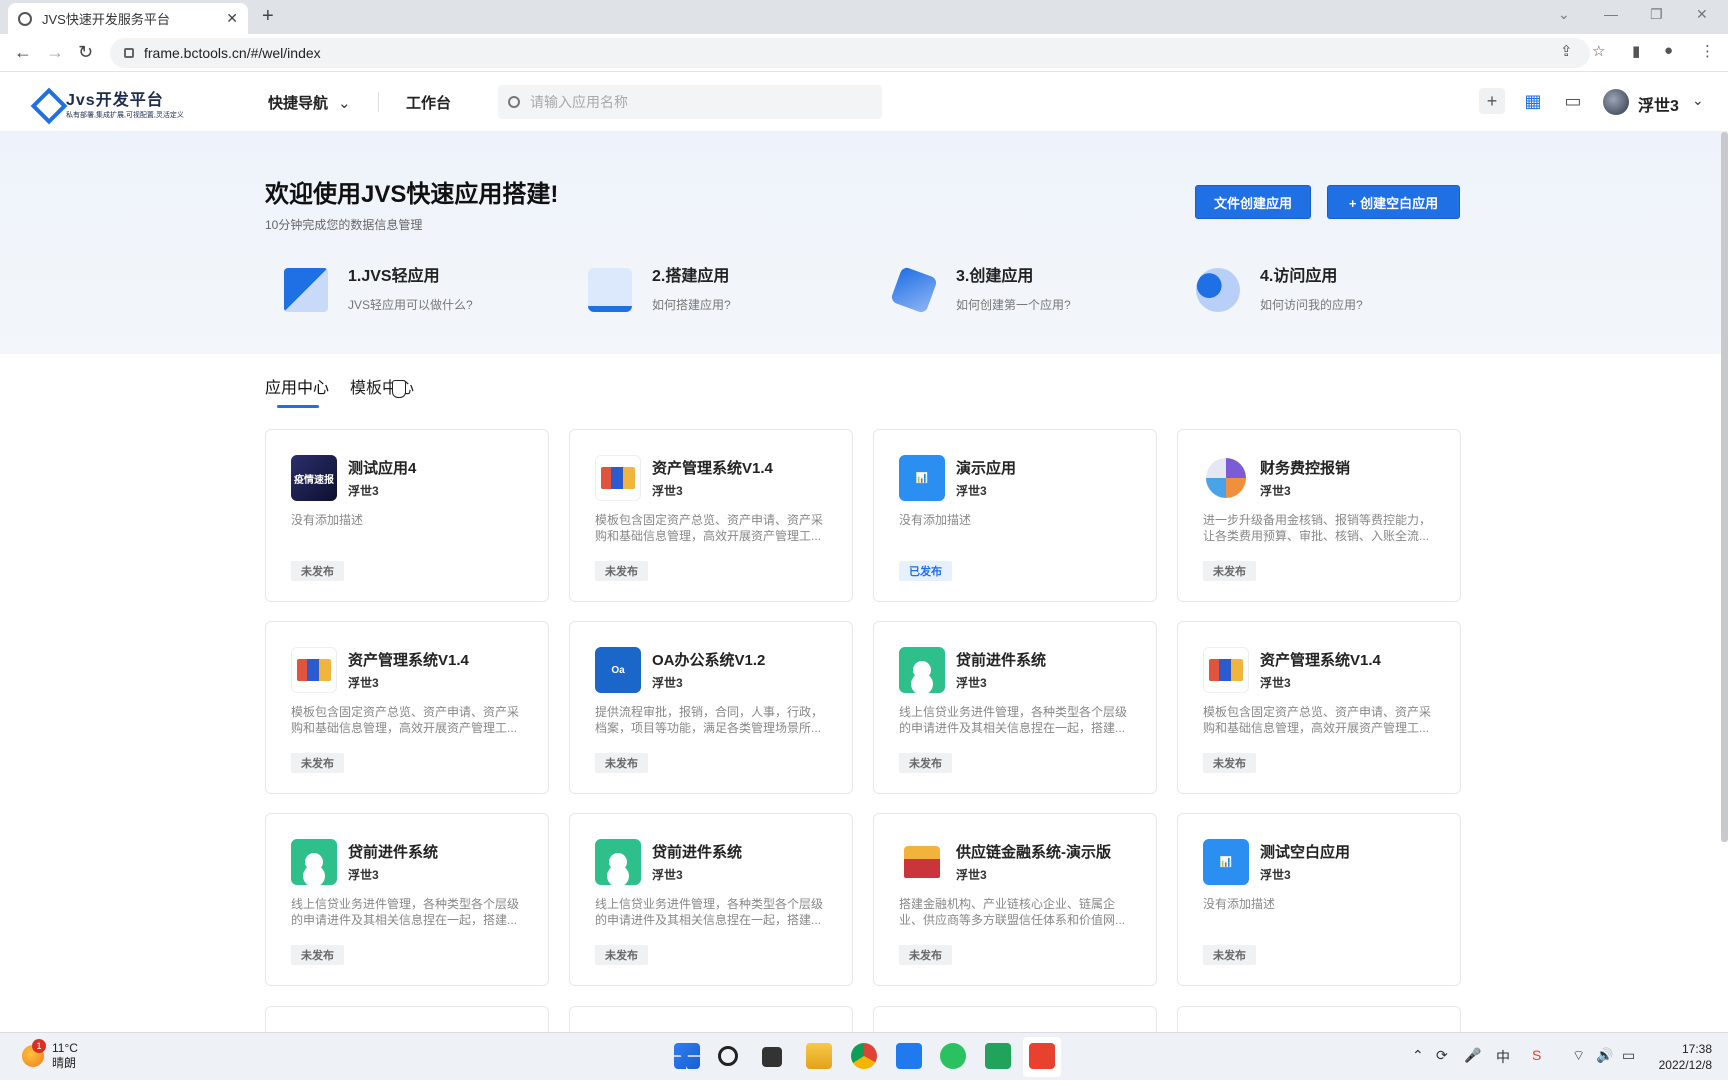 The image size is (1728, 1080). I want to click on new-tab-button: +, so click(268, 16).